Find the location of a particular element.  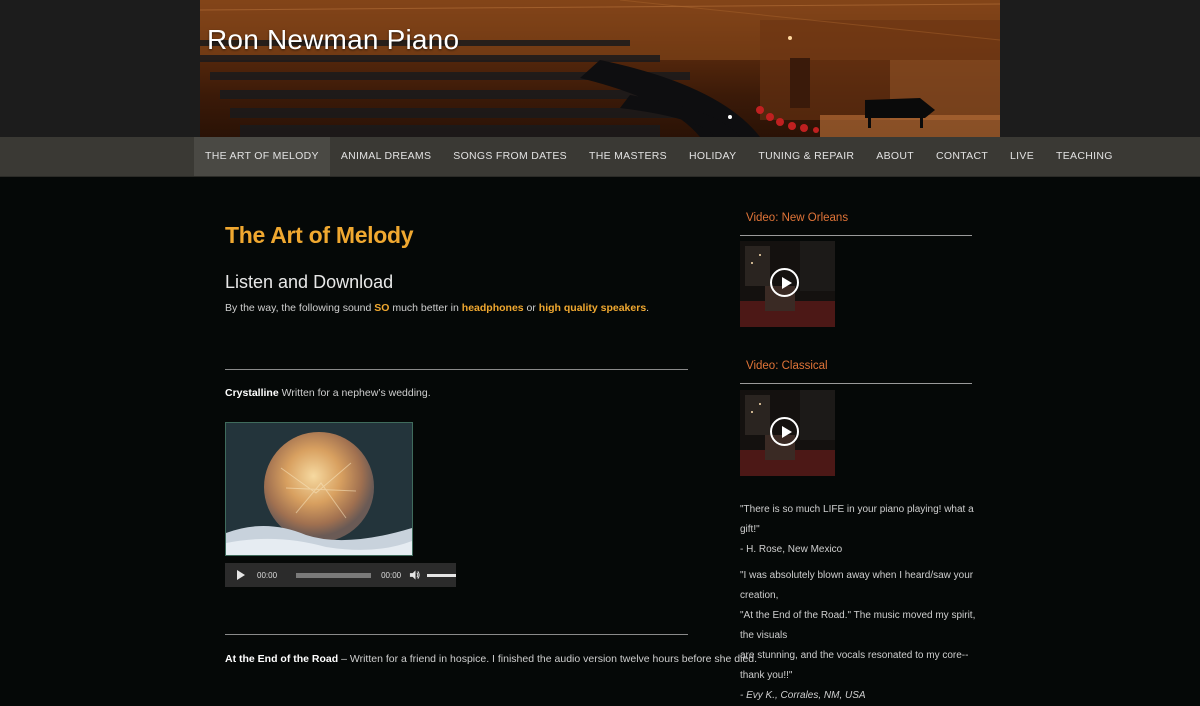

video-thumbnail-classical is located at coordinates (787, 433).